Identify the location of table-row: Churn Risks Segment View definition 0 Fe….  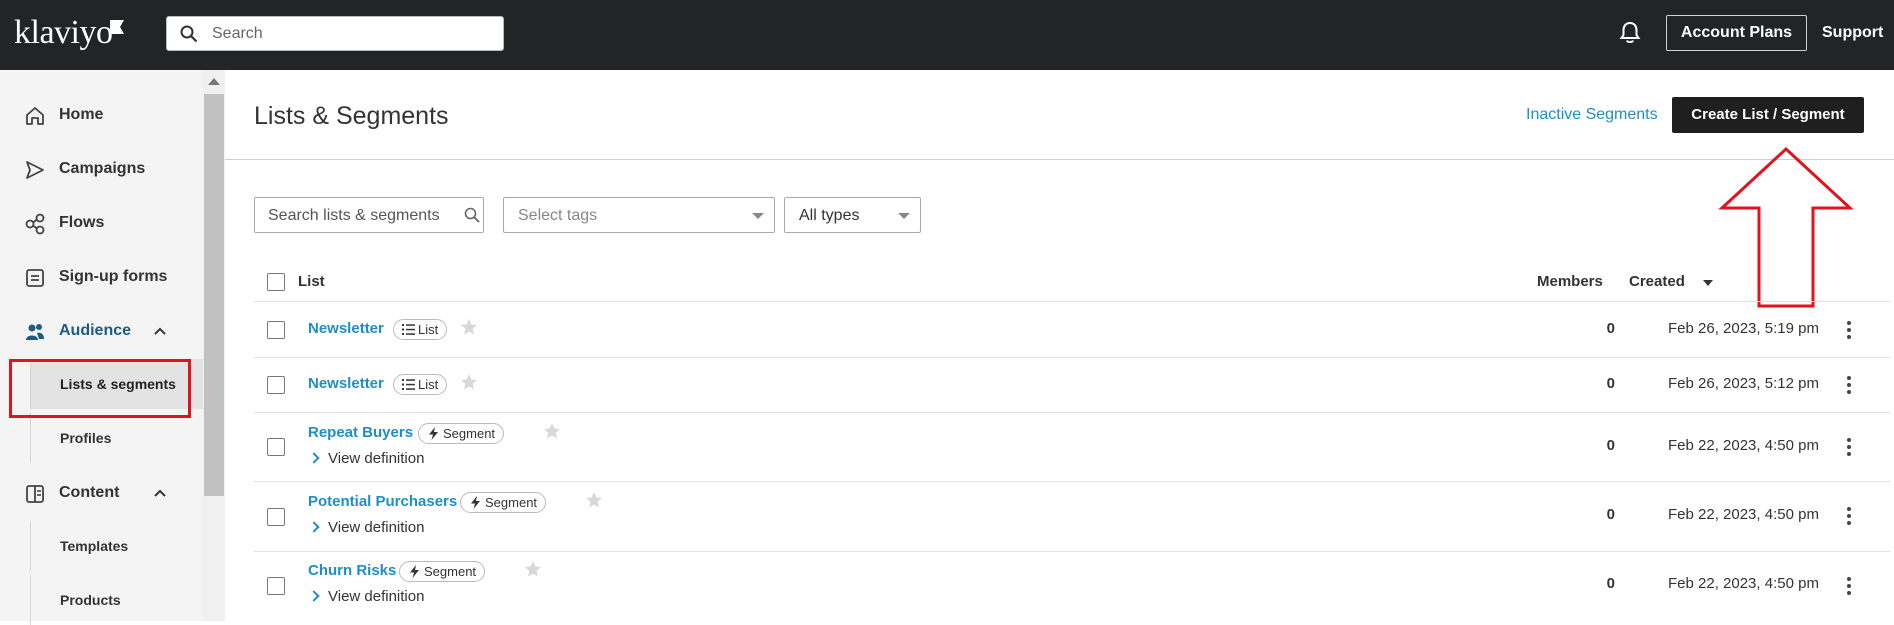
(1072, 586).